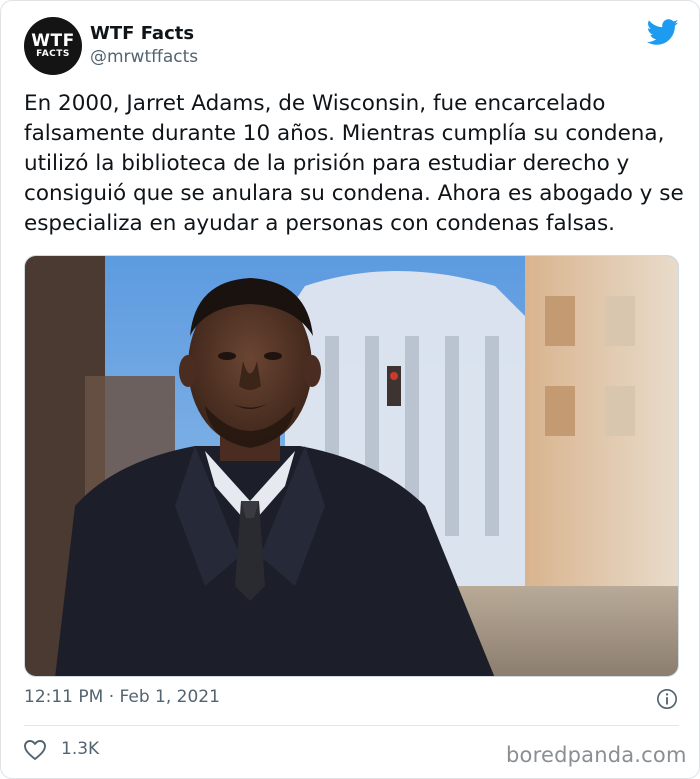 This screenshot has height=779, width=700. Describe the element at coordinates (663, 32) in the screenshot. I see `twitter-bird-icon` at that location.